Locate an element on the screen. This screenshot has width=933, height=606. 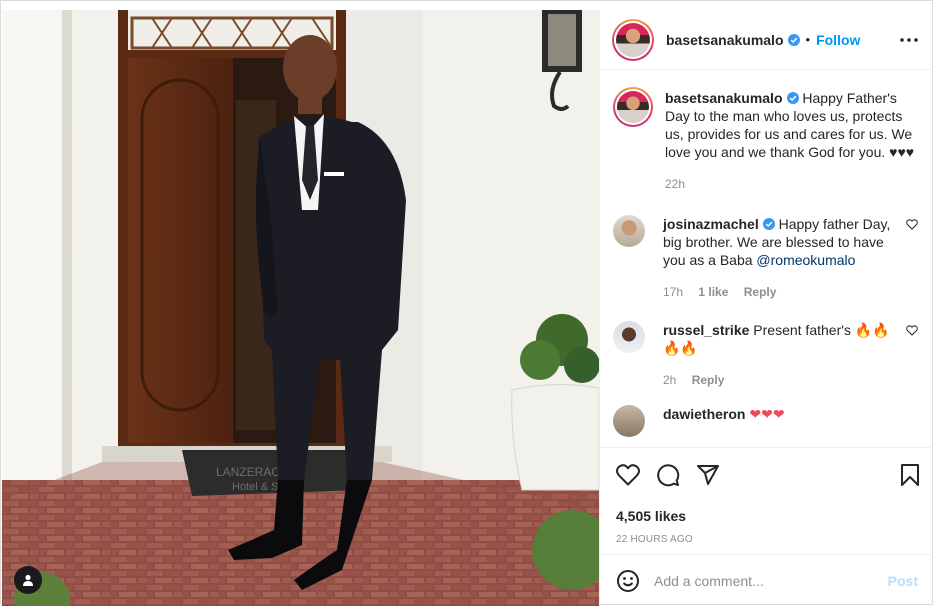
add-comment-bar: Post is located at coordinates (766, 580).